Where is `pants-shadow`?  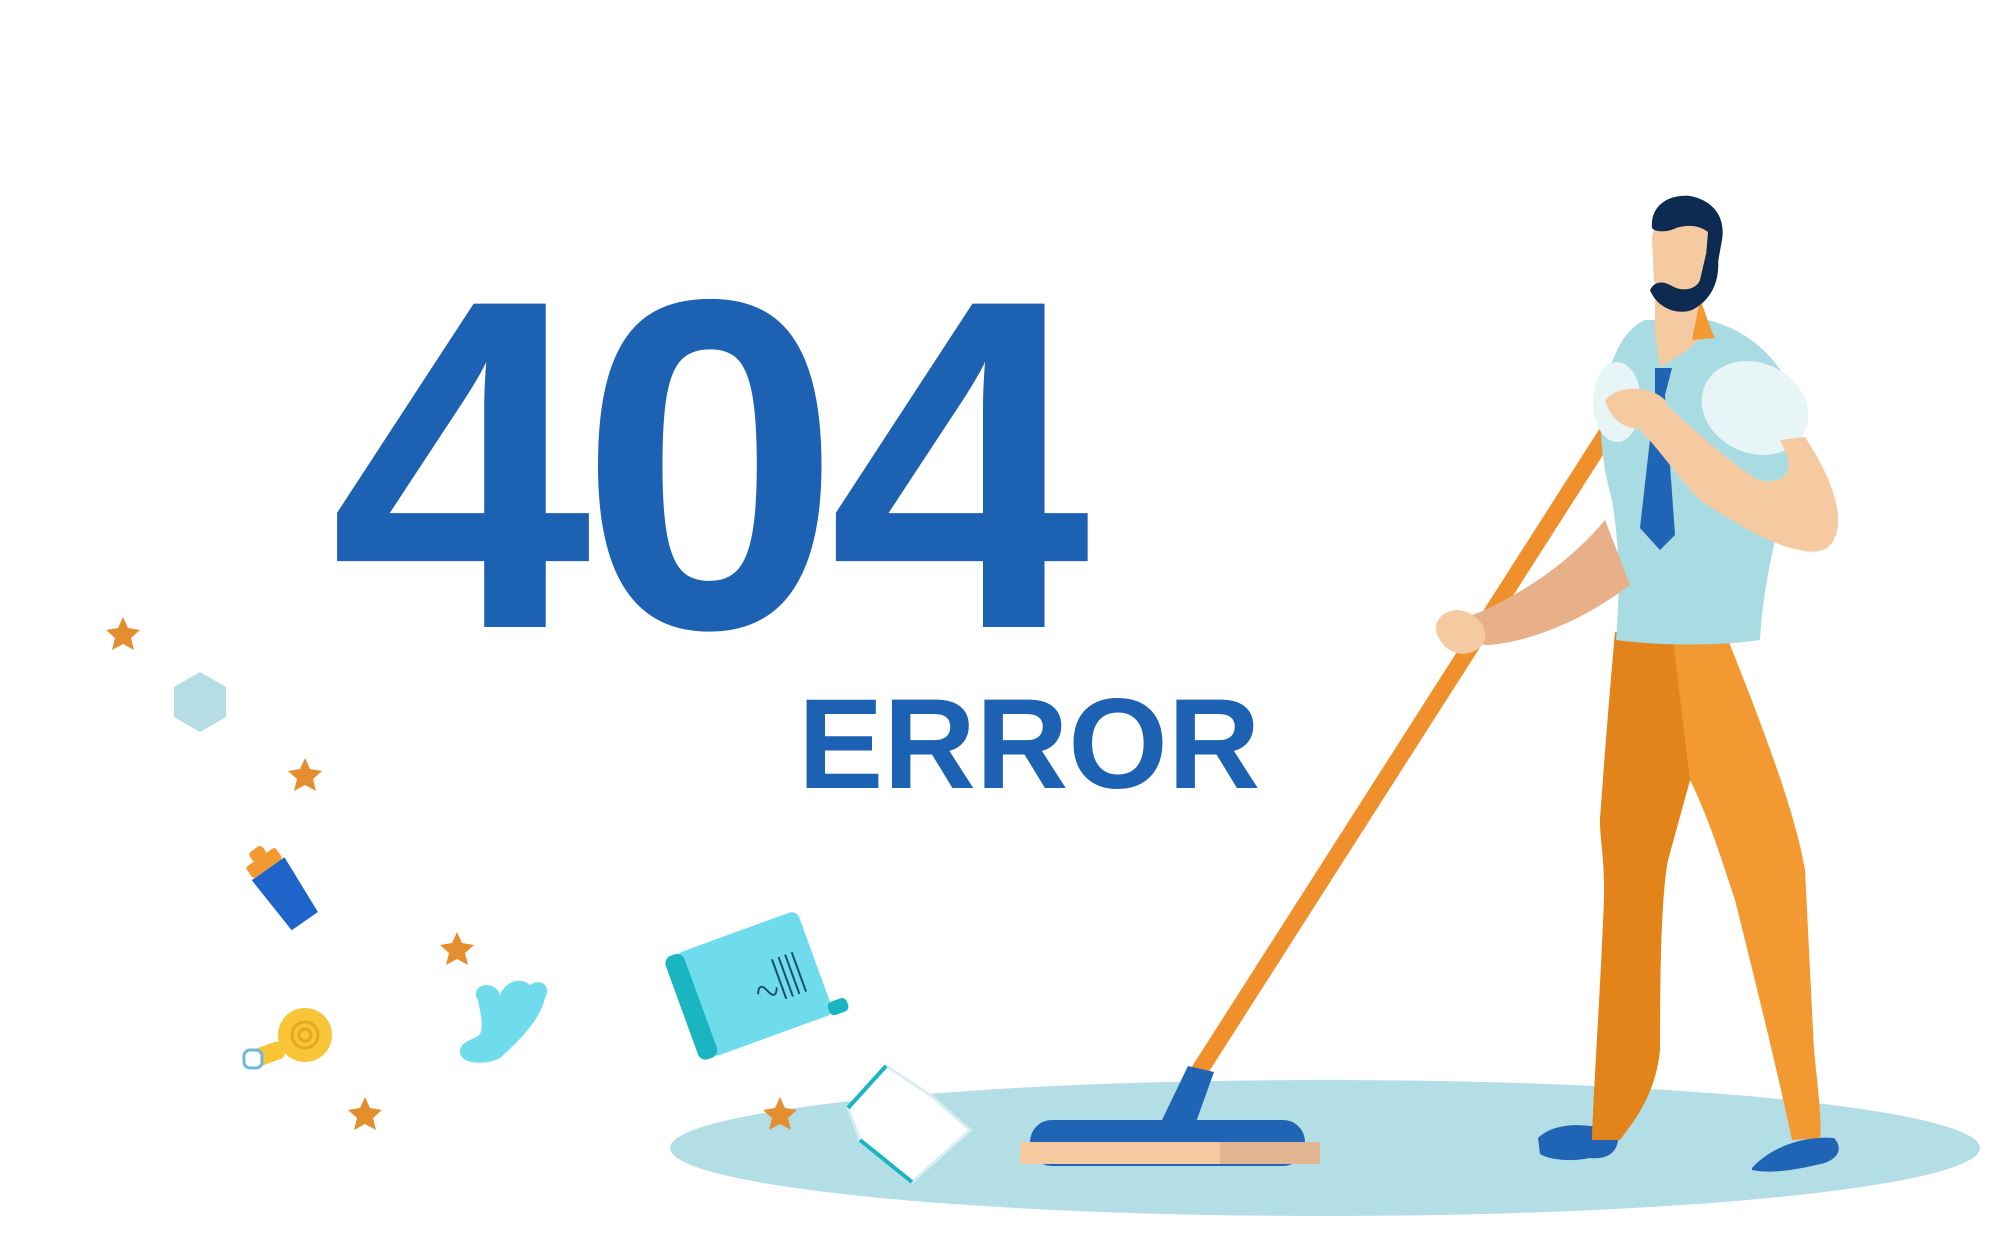 pants-shadow is located at coordinates (1641, 886).